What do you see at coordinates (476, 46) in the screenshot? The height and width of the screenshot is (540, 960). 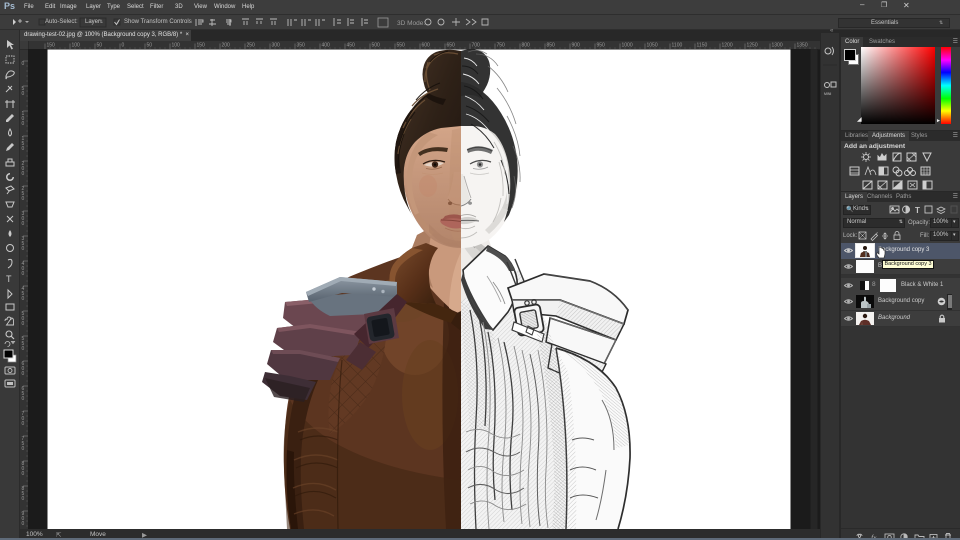 I see `svg-text: 700` at bounding box center [476, 46].